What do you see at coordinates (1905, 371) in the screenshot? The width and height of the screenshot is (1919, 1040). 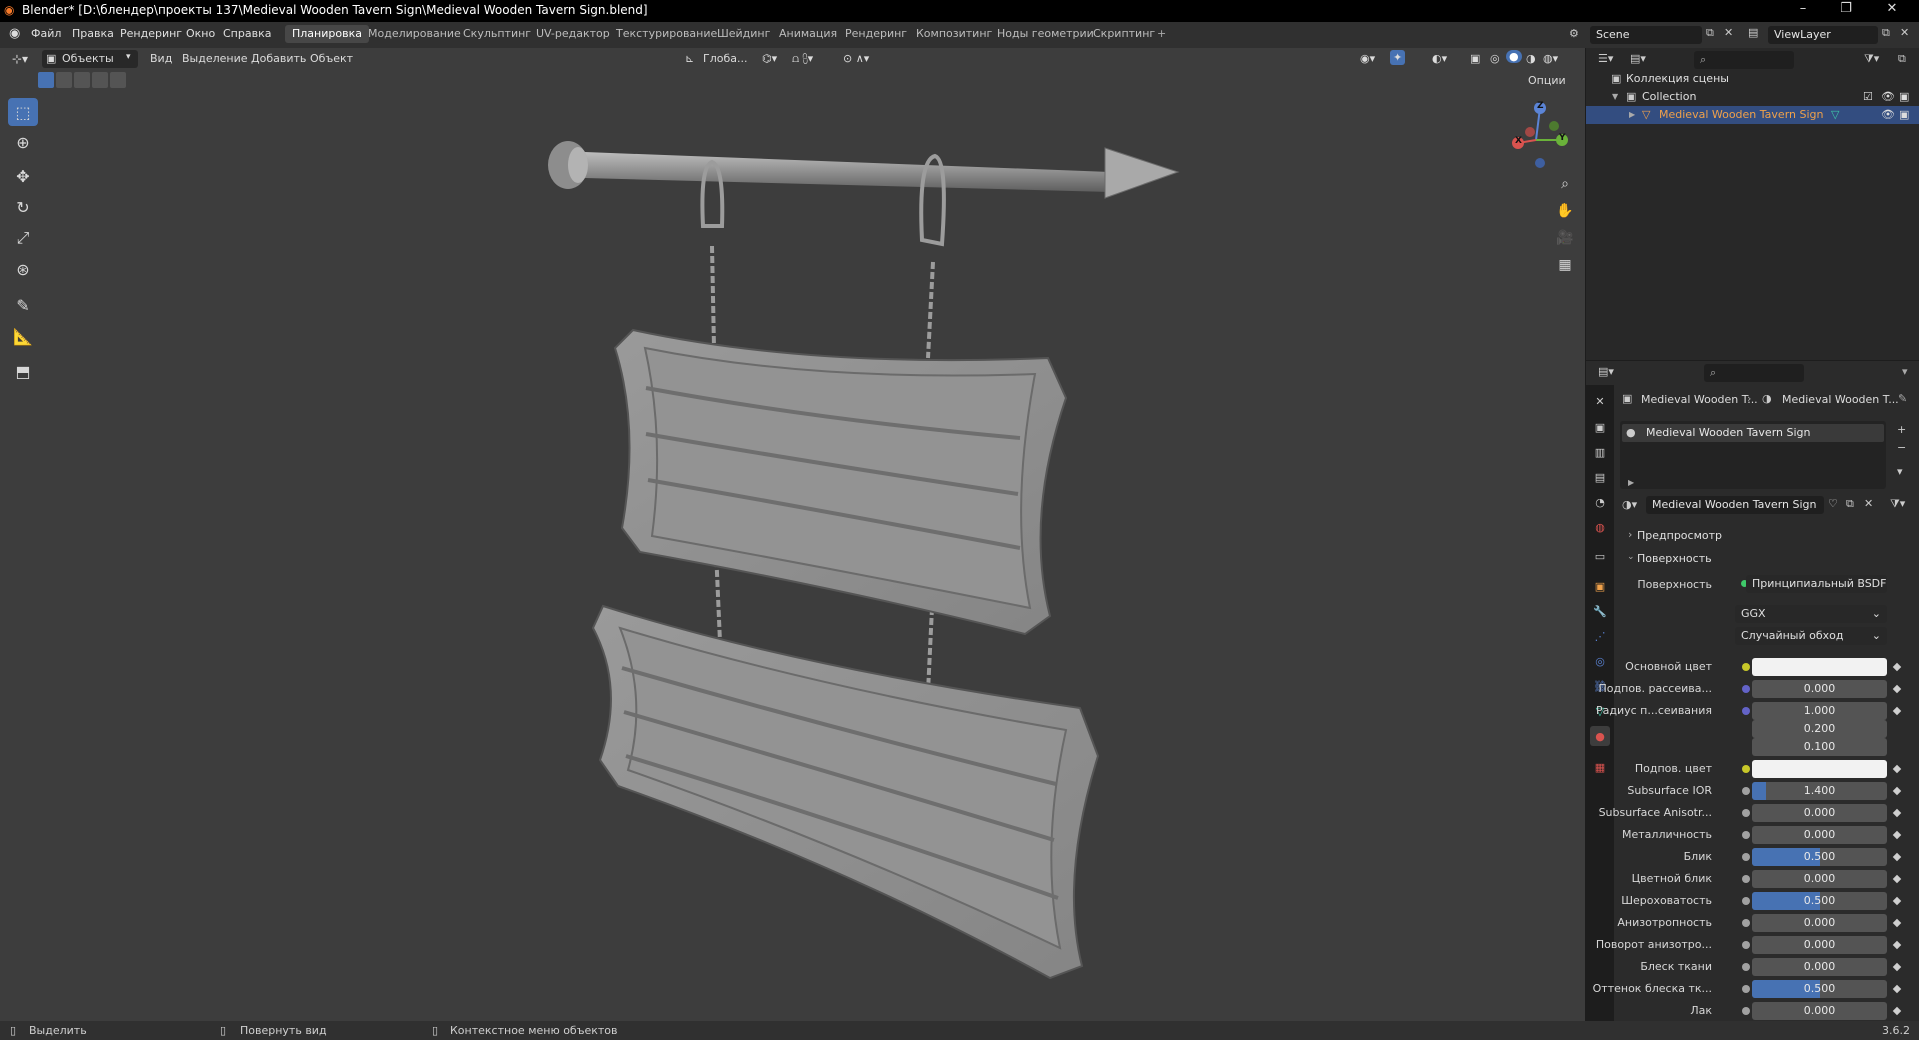 I see `chevron-down-icon: ▾` at bounding box center [1905, 371].